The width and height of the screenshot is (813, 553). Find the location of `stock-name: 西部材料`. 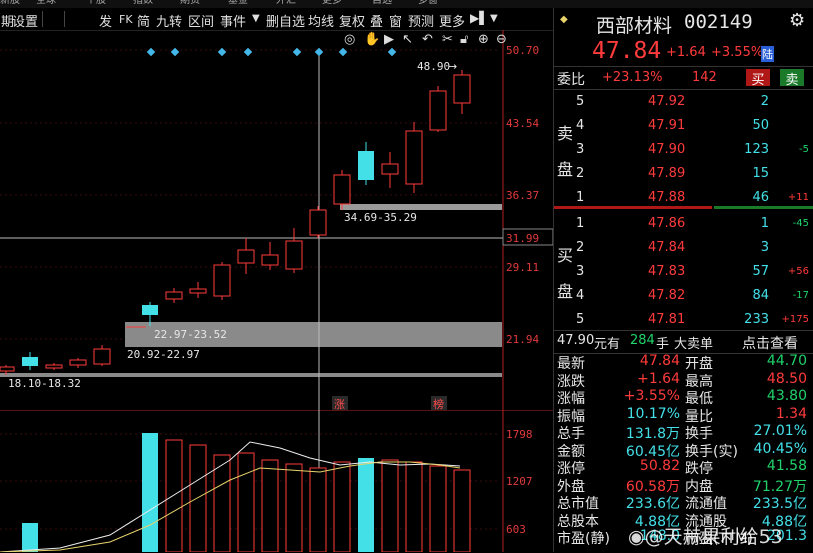

stock-name: 西部材料 is located at coordinates (634, 26).